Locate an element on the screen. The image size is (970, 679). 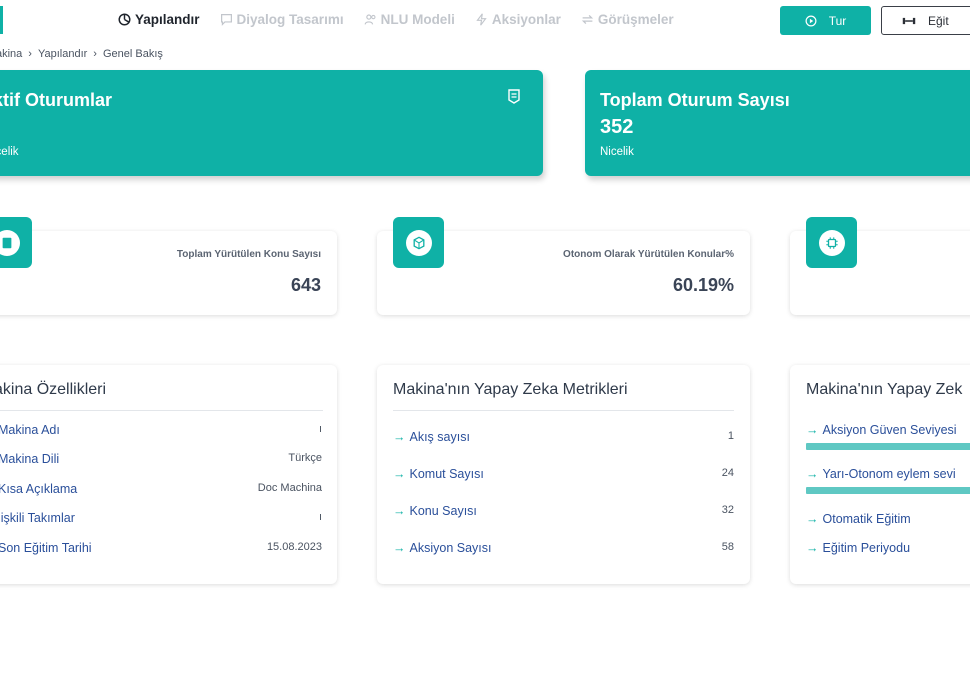
chip-icon is located at coordinates (831, 242).